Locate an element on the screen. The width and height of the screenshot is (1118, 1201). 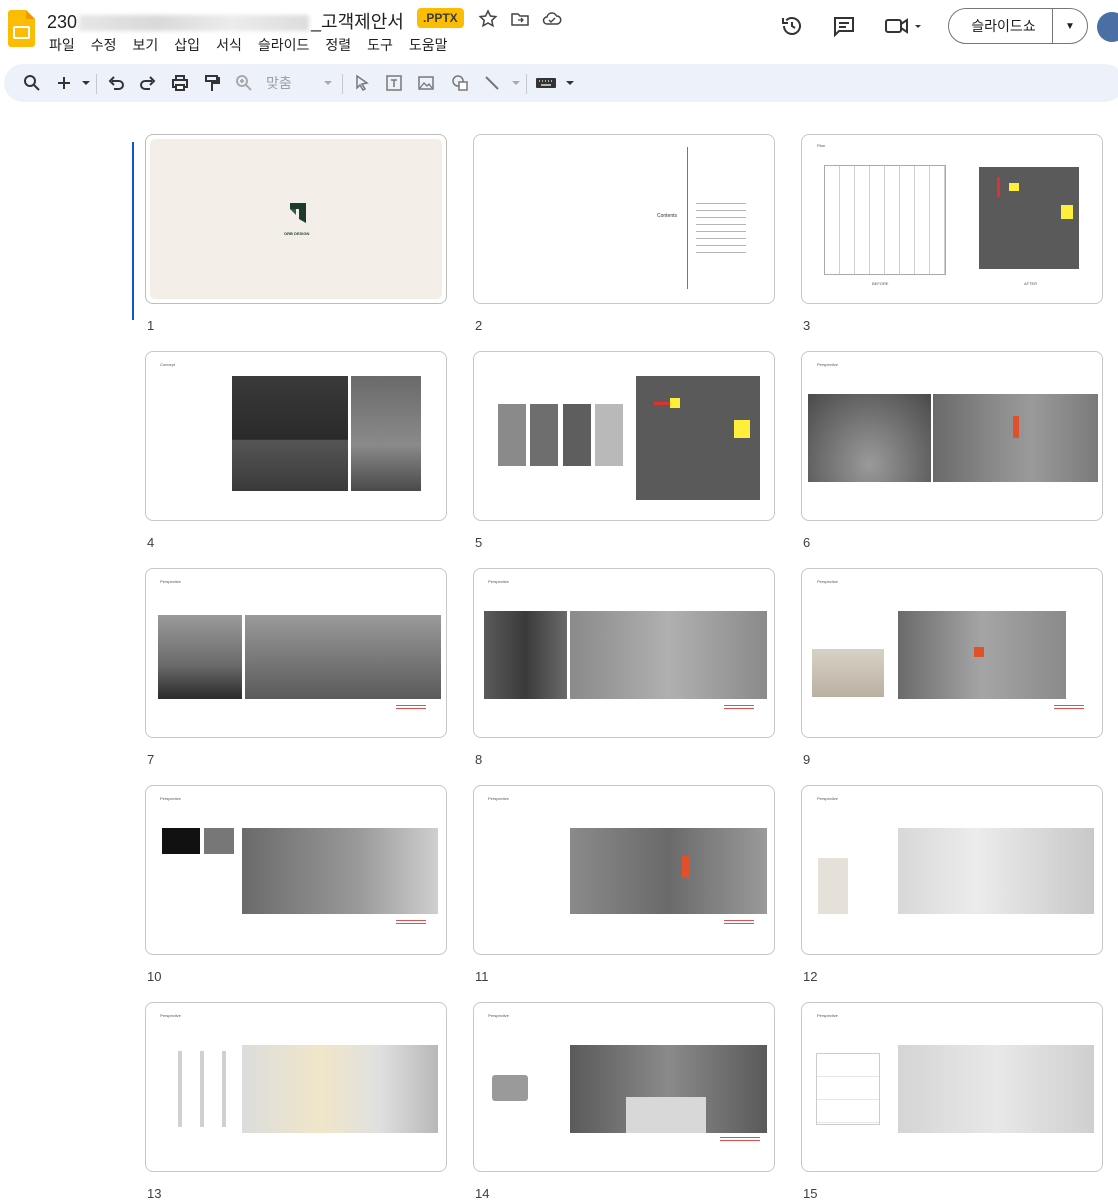
slide-number: 2 is located at coordinates (479, 325).